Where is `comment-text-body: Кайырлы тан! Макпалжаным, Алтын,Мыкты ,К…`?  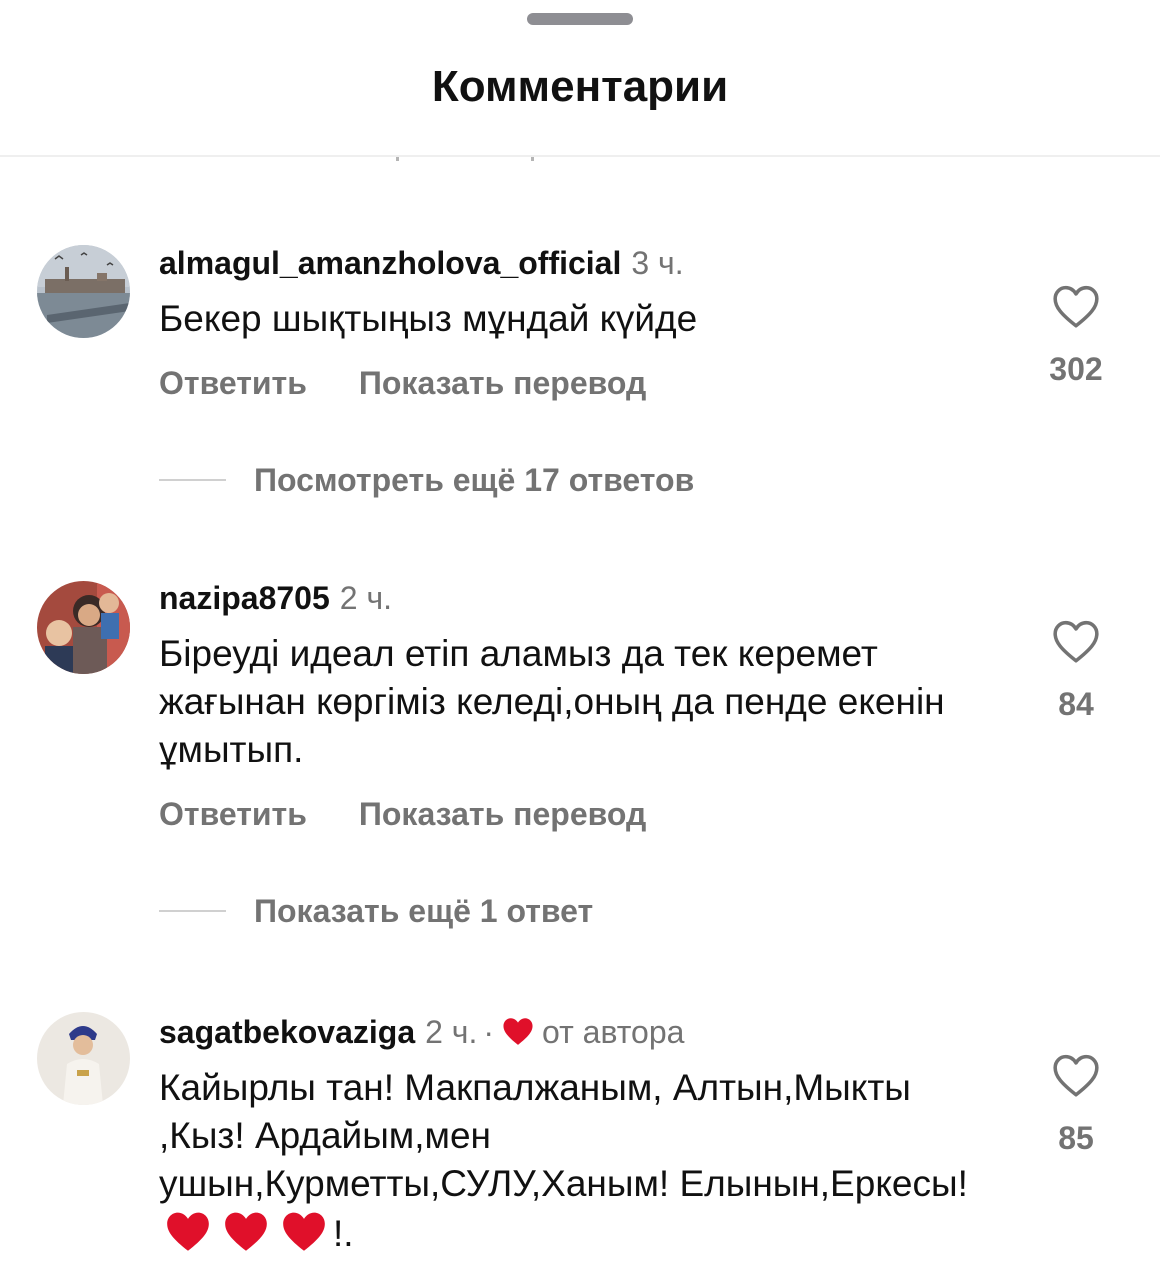
comment-text-body: Кайырлы тан! Макпалжаным, Алтын,Мыкты ,К… is located at coordinates (563, 1135).